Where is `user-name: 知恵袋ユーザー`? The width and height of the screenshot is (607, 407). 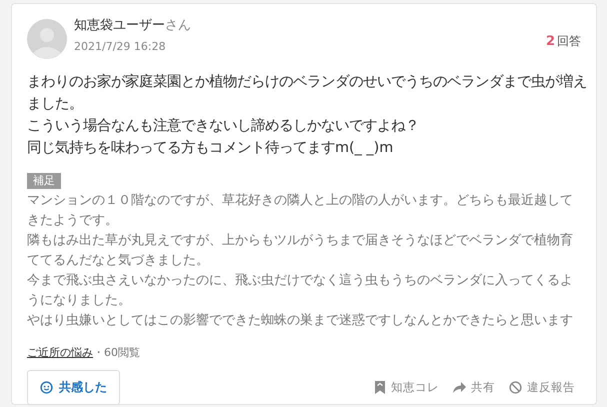
user-name: 知恵袋ユーザー is located at coordinates (119, 25).